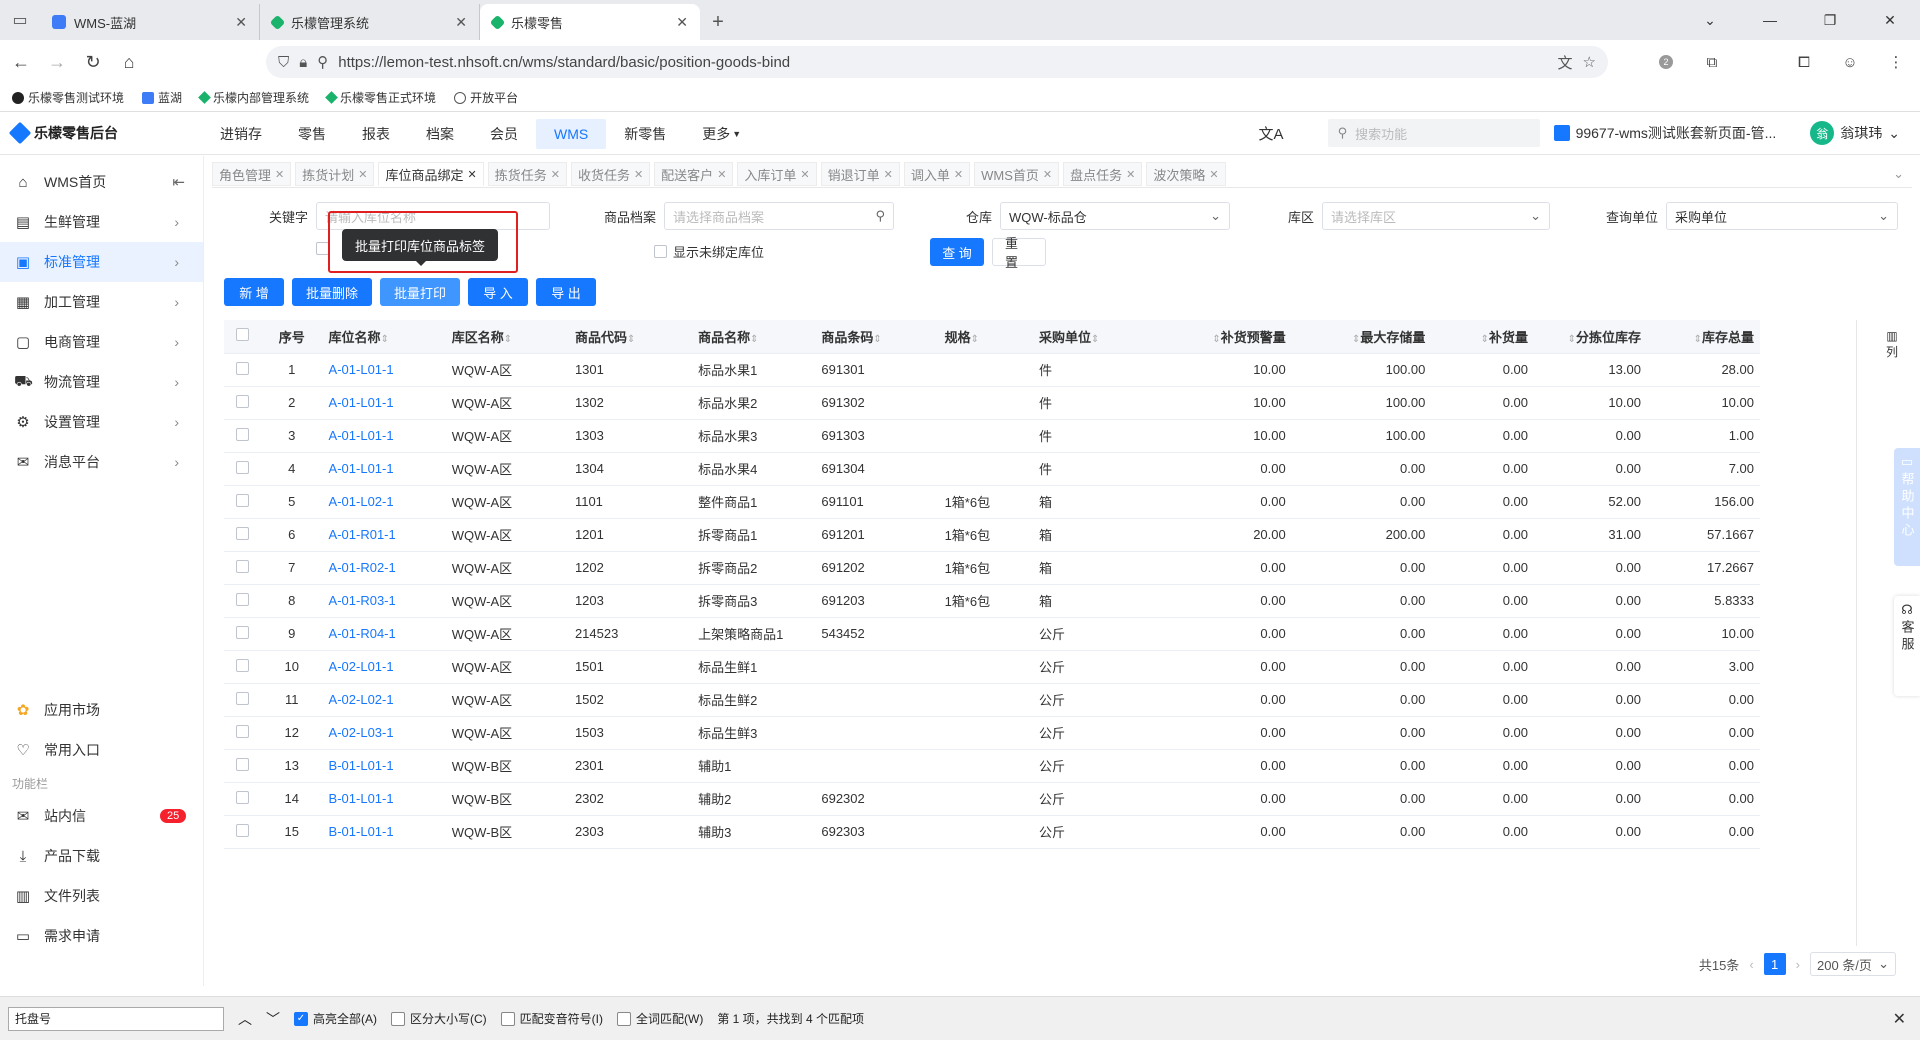 The height and width of the screenshot is (1040, 1920). I want to click on page-number-button: 1, so click(1774, 964).